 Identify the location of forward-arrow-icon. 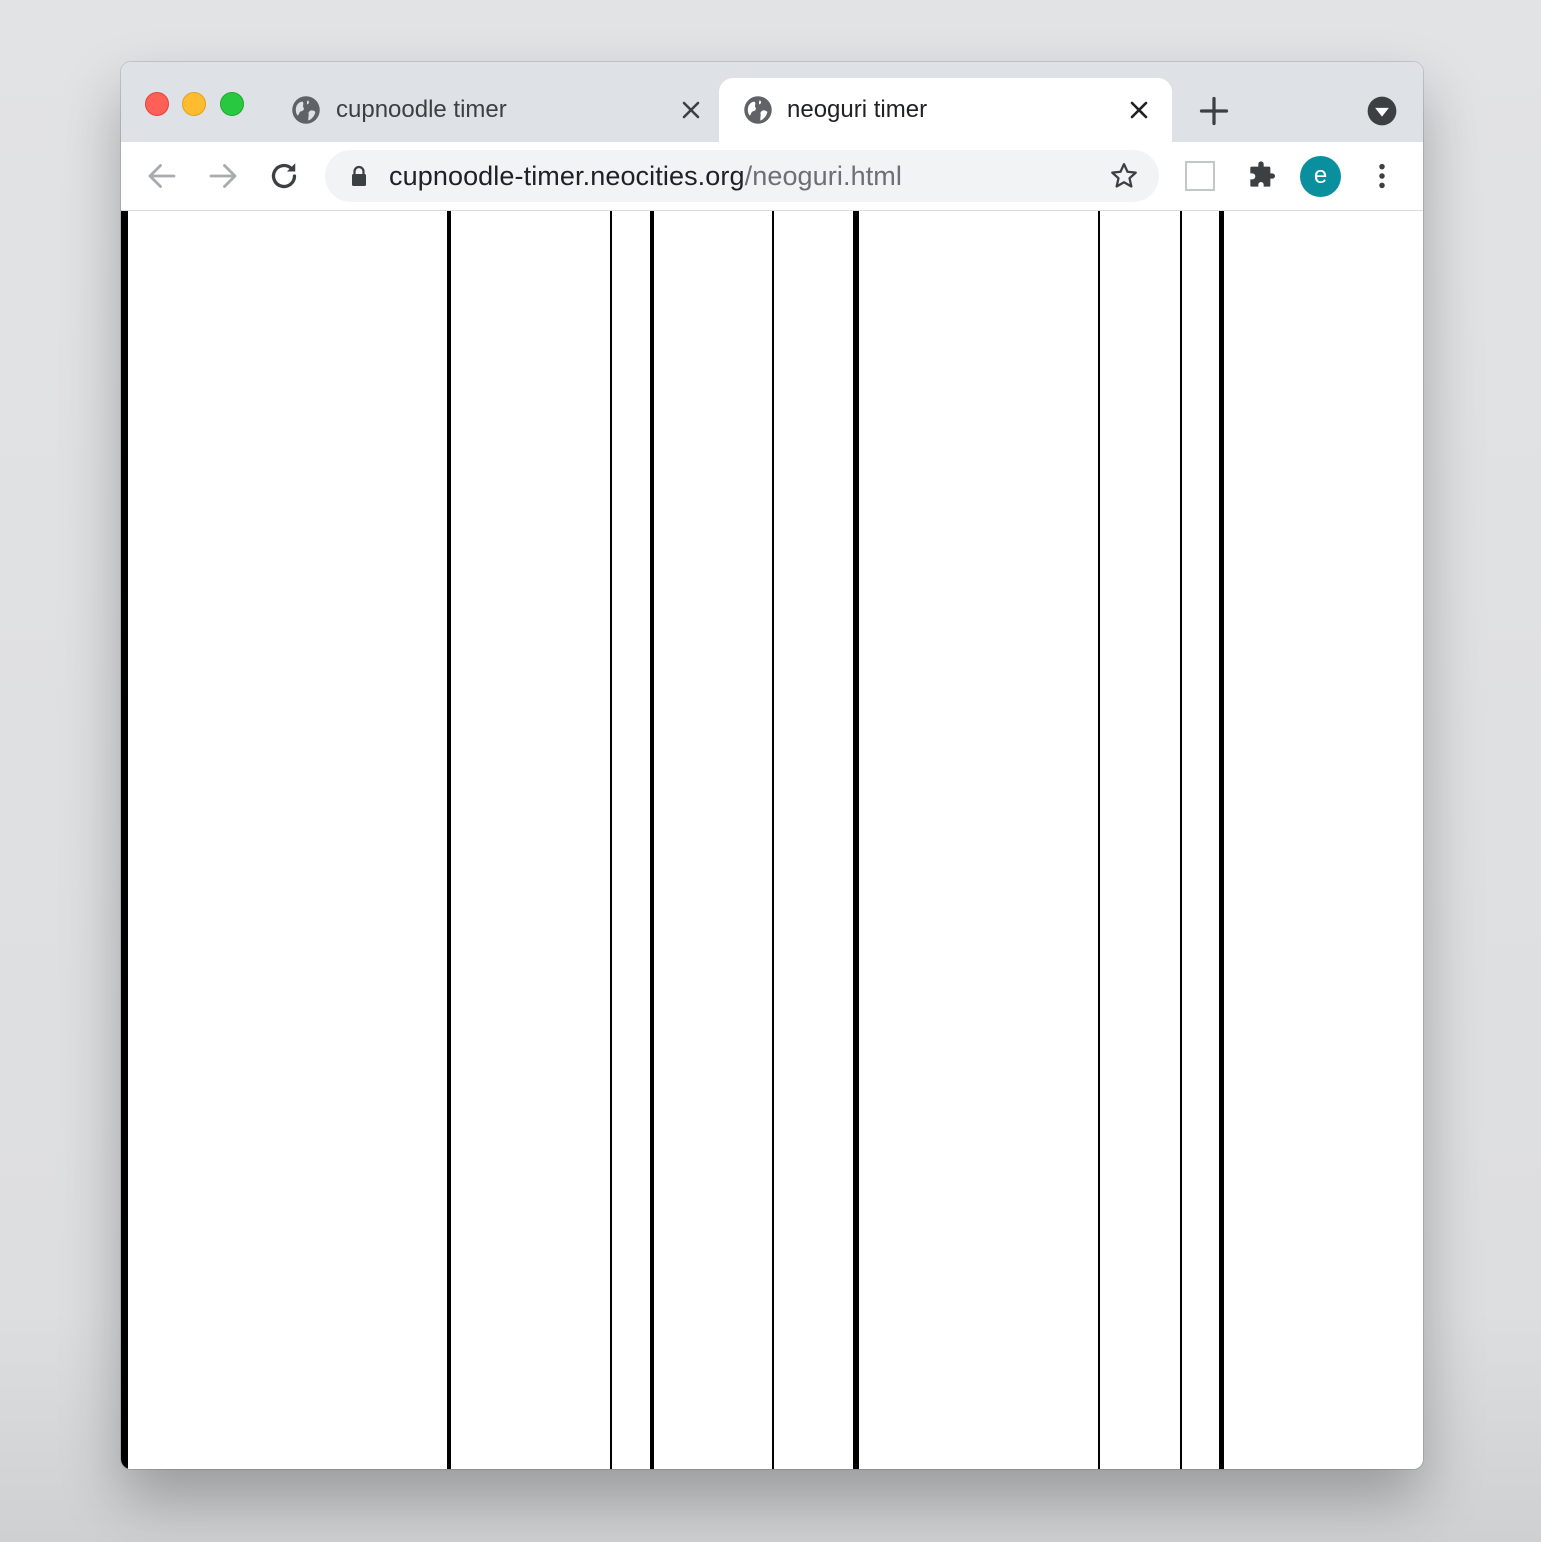
(223, 176).